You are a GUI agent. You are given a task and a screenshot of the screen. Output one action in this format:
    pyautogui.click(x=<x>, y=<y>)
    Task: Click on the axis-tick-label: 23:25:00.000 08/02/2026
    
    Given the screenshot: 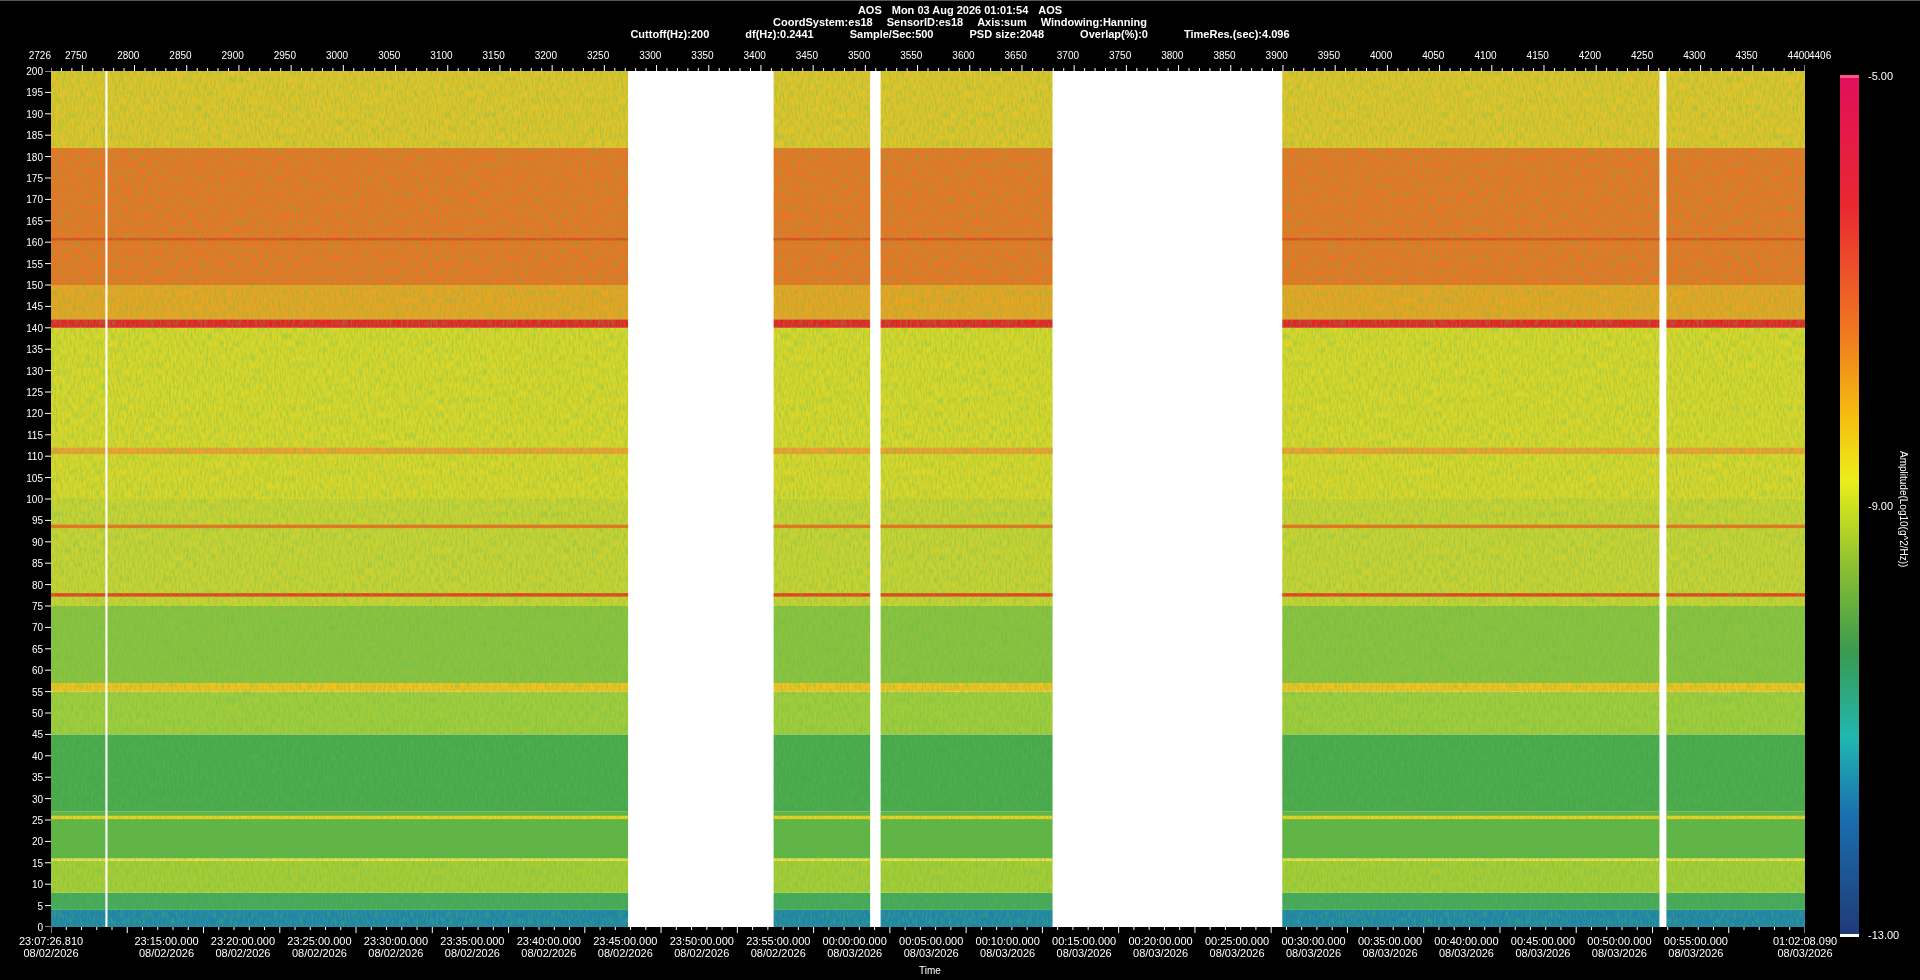 What is the action you would take?
    pyautogui.click(x=319, y=947)
    